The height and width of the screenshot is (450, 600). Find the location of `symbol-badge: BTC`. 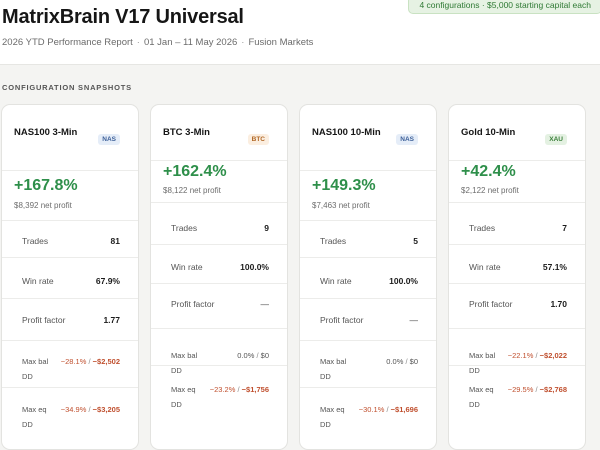

symbol-badge: BTC is located at coordinates (258, 139).